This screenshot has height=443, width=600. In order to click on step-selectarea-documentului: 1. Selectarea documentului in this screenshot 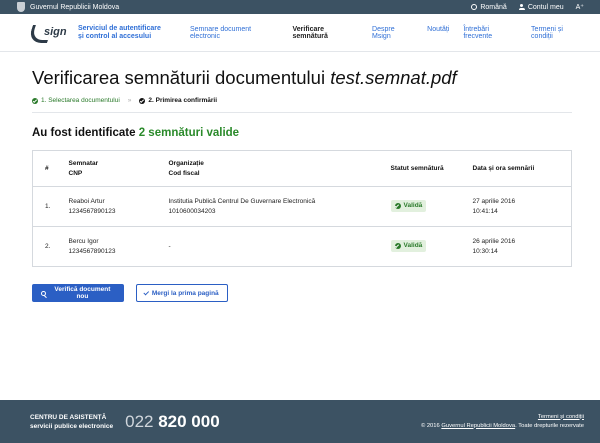, I will do `click(76, 100)`.